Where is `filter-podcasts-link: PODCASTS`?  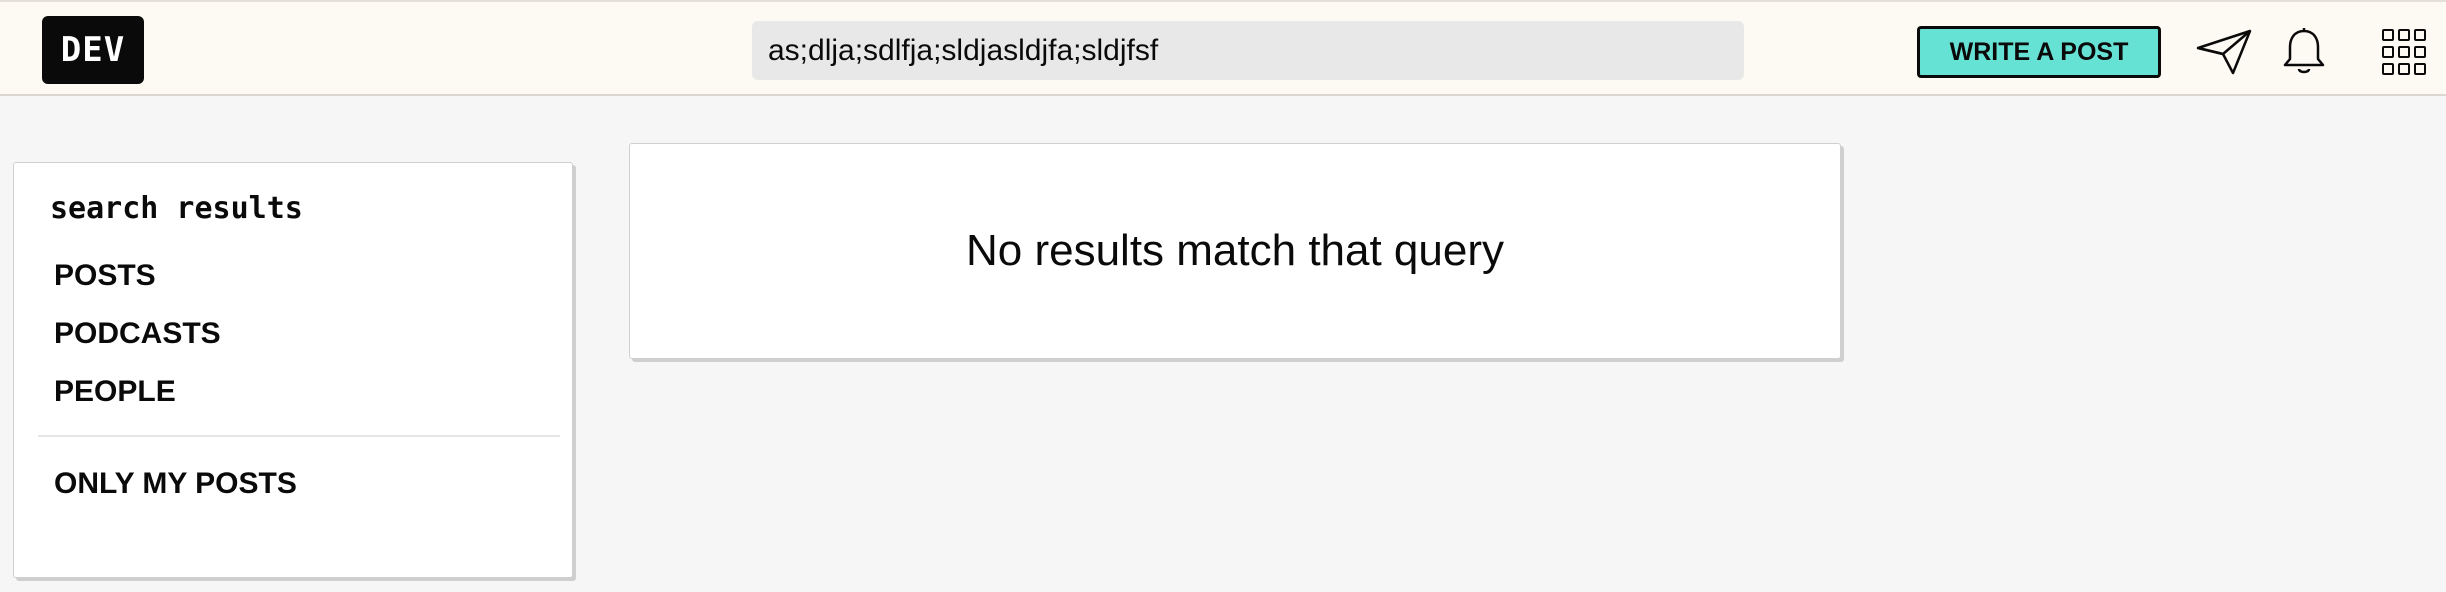 filter-podcasts-link: PODCASTS is located at coordinates (137, 334).